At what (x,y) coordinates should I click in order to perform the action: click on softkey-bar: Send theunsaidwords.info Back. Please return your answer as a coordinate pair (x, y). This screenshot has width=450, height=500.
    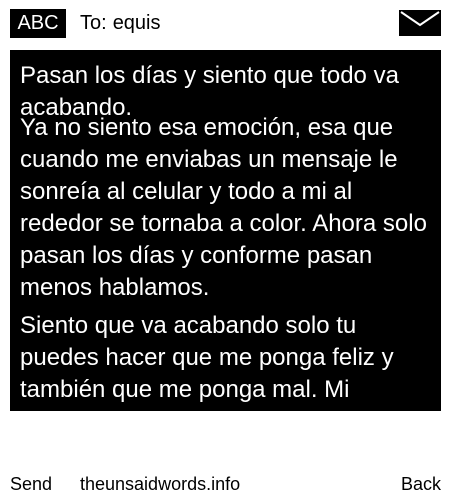
    Looking at the image, I should click on (225, 484).